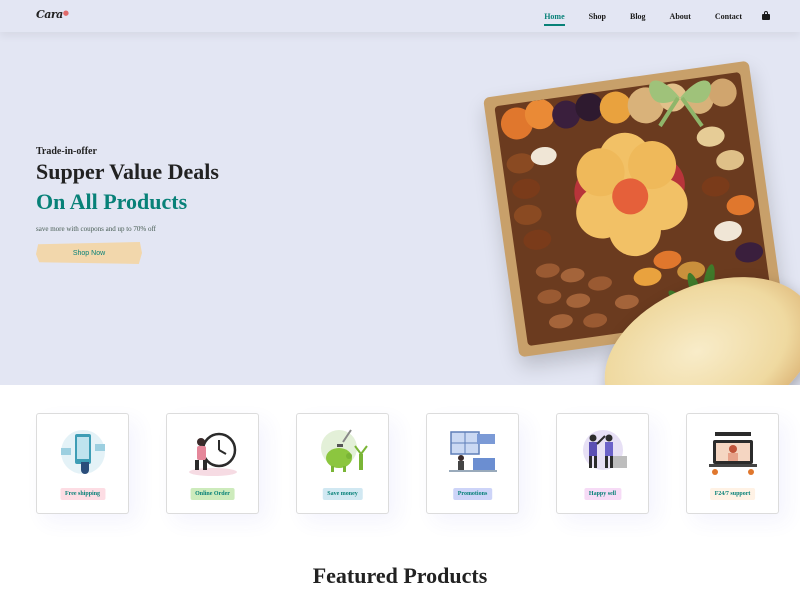 The width and height of the screenshot is (800, 600). Describe the element at coordinates (680, 16) in the screenshot. I see `nav-about-link: About` at that location.